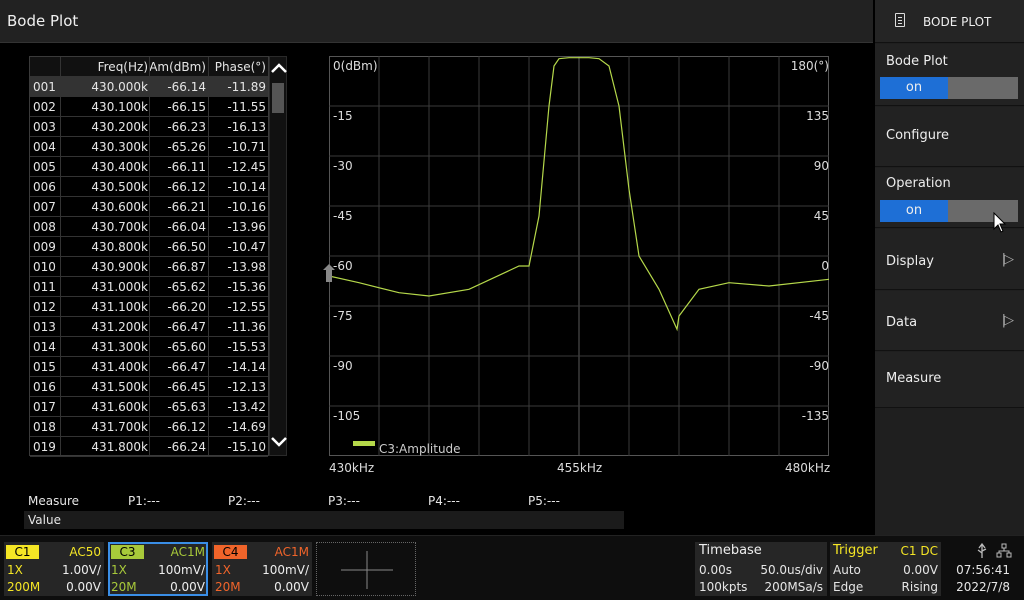 The image size is (1024, 600). I want to click on document-icon, so click(900, 20).